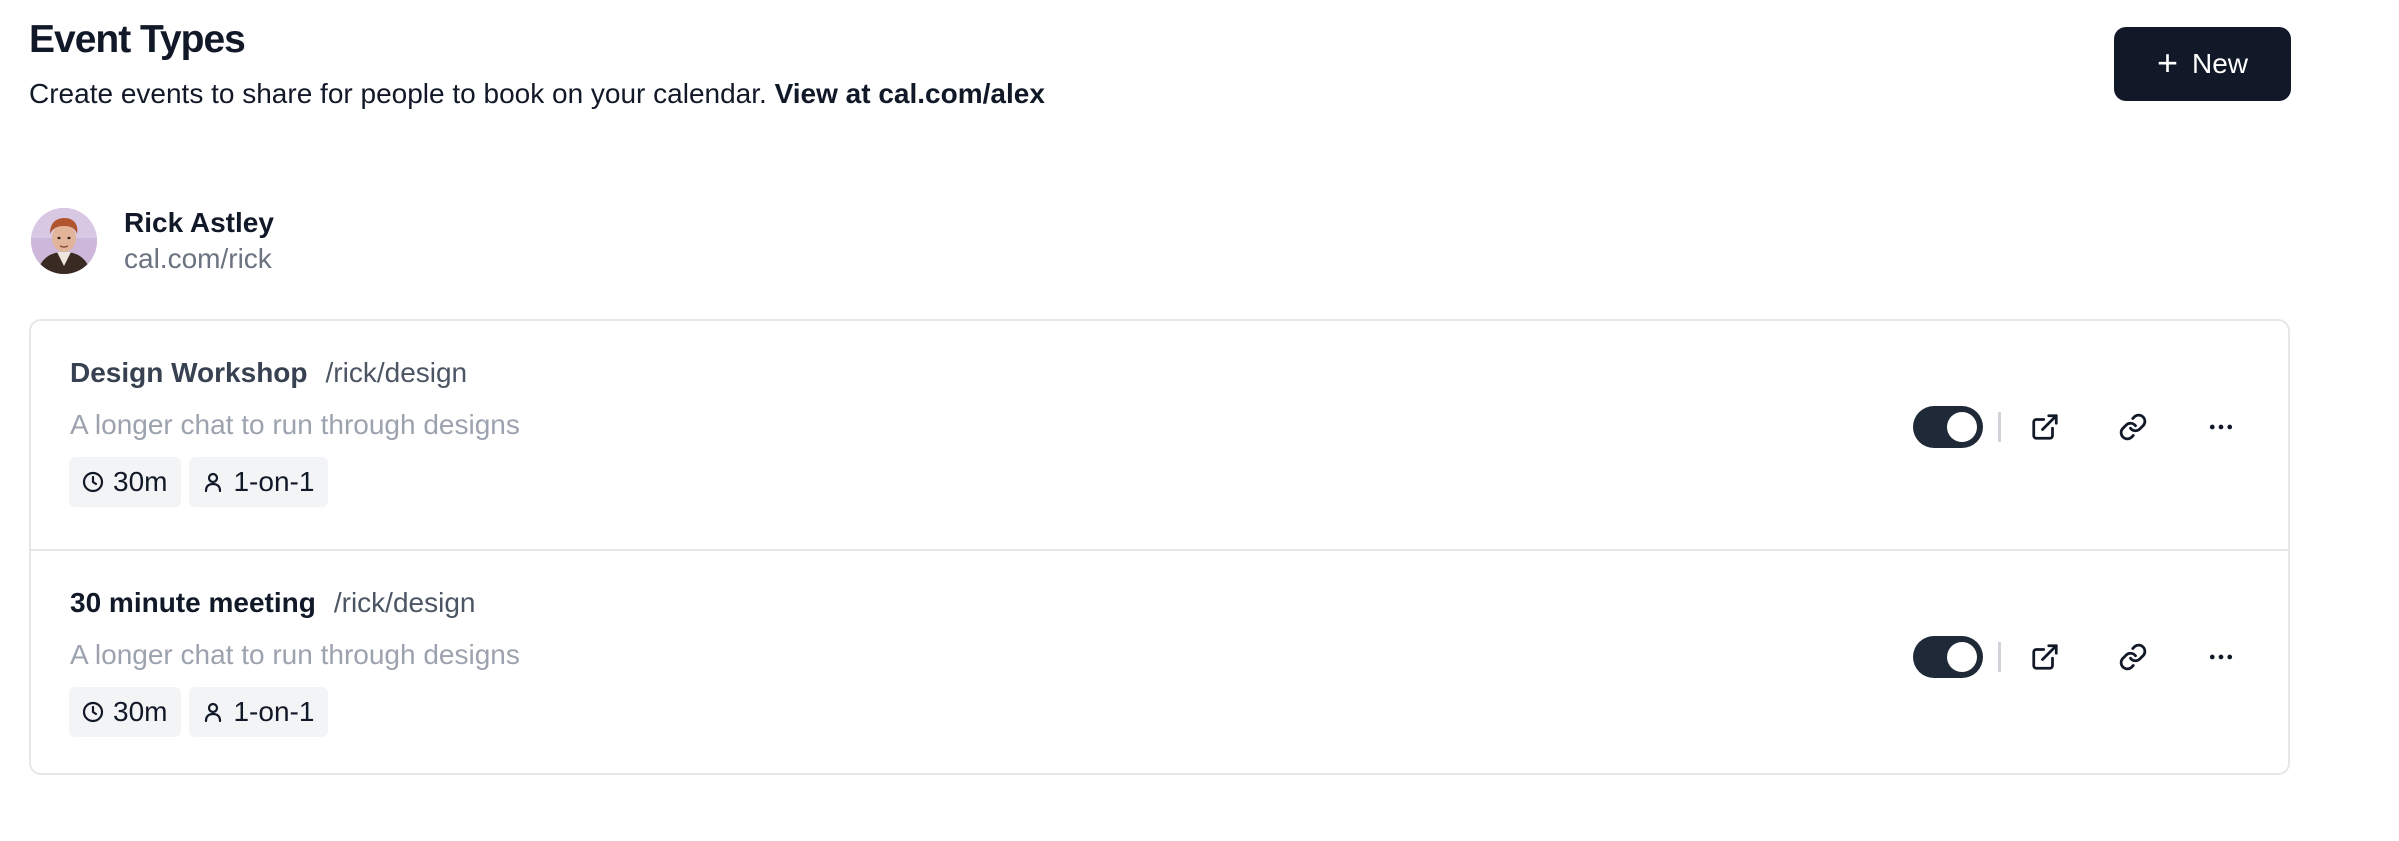 Image resolution: width=2399 pixels, height=841 pixels. I want to click on avatar, so click(64, 241).